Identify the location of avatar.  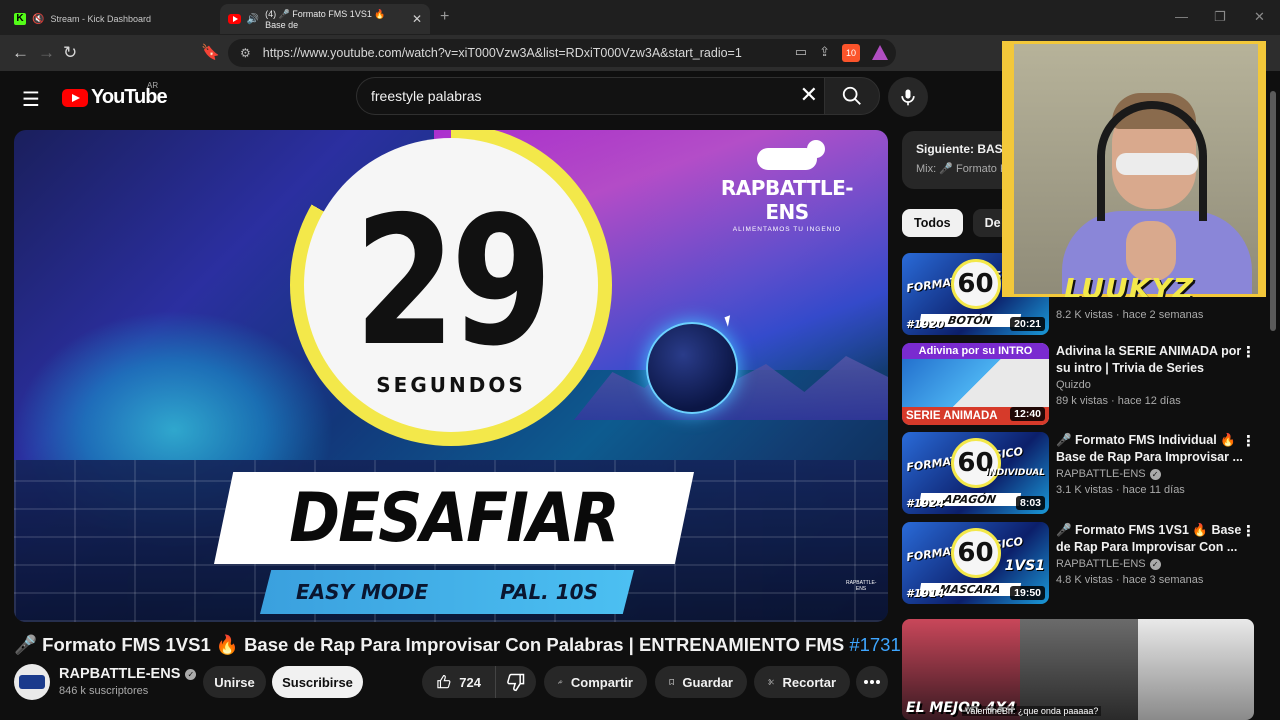
(32, 682).